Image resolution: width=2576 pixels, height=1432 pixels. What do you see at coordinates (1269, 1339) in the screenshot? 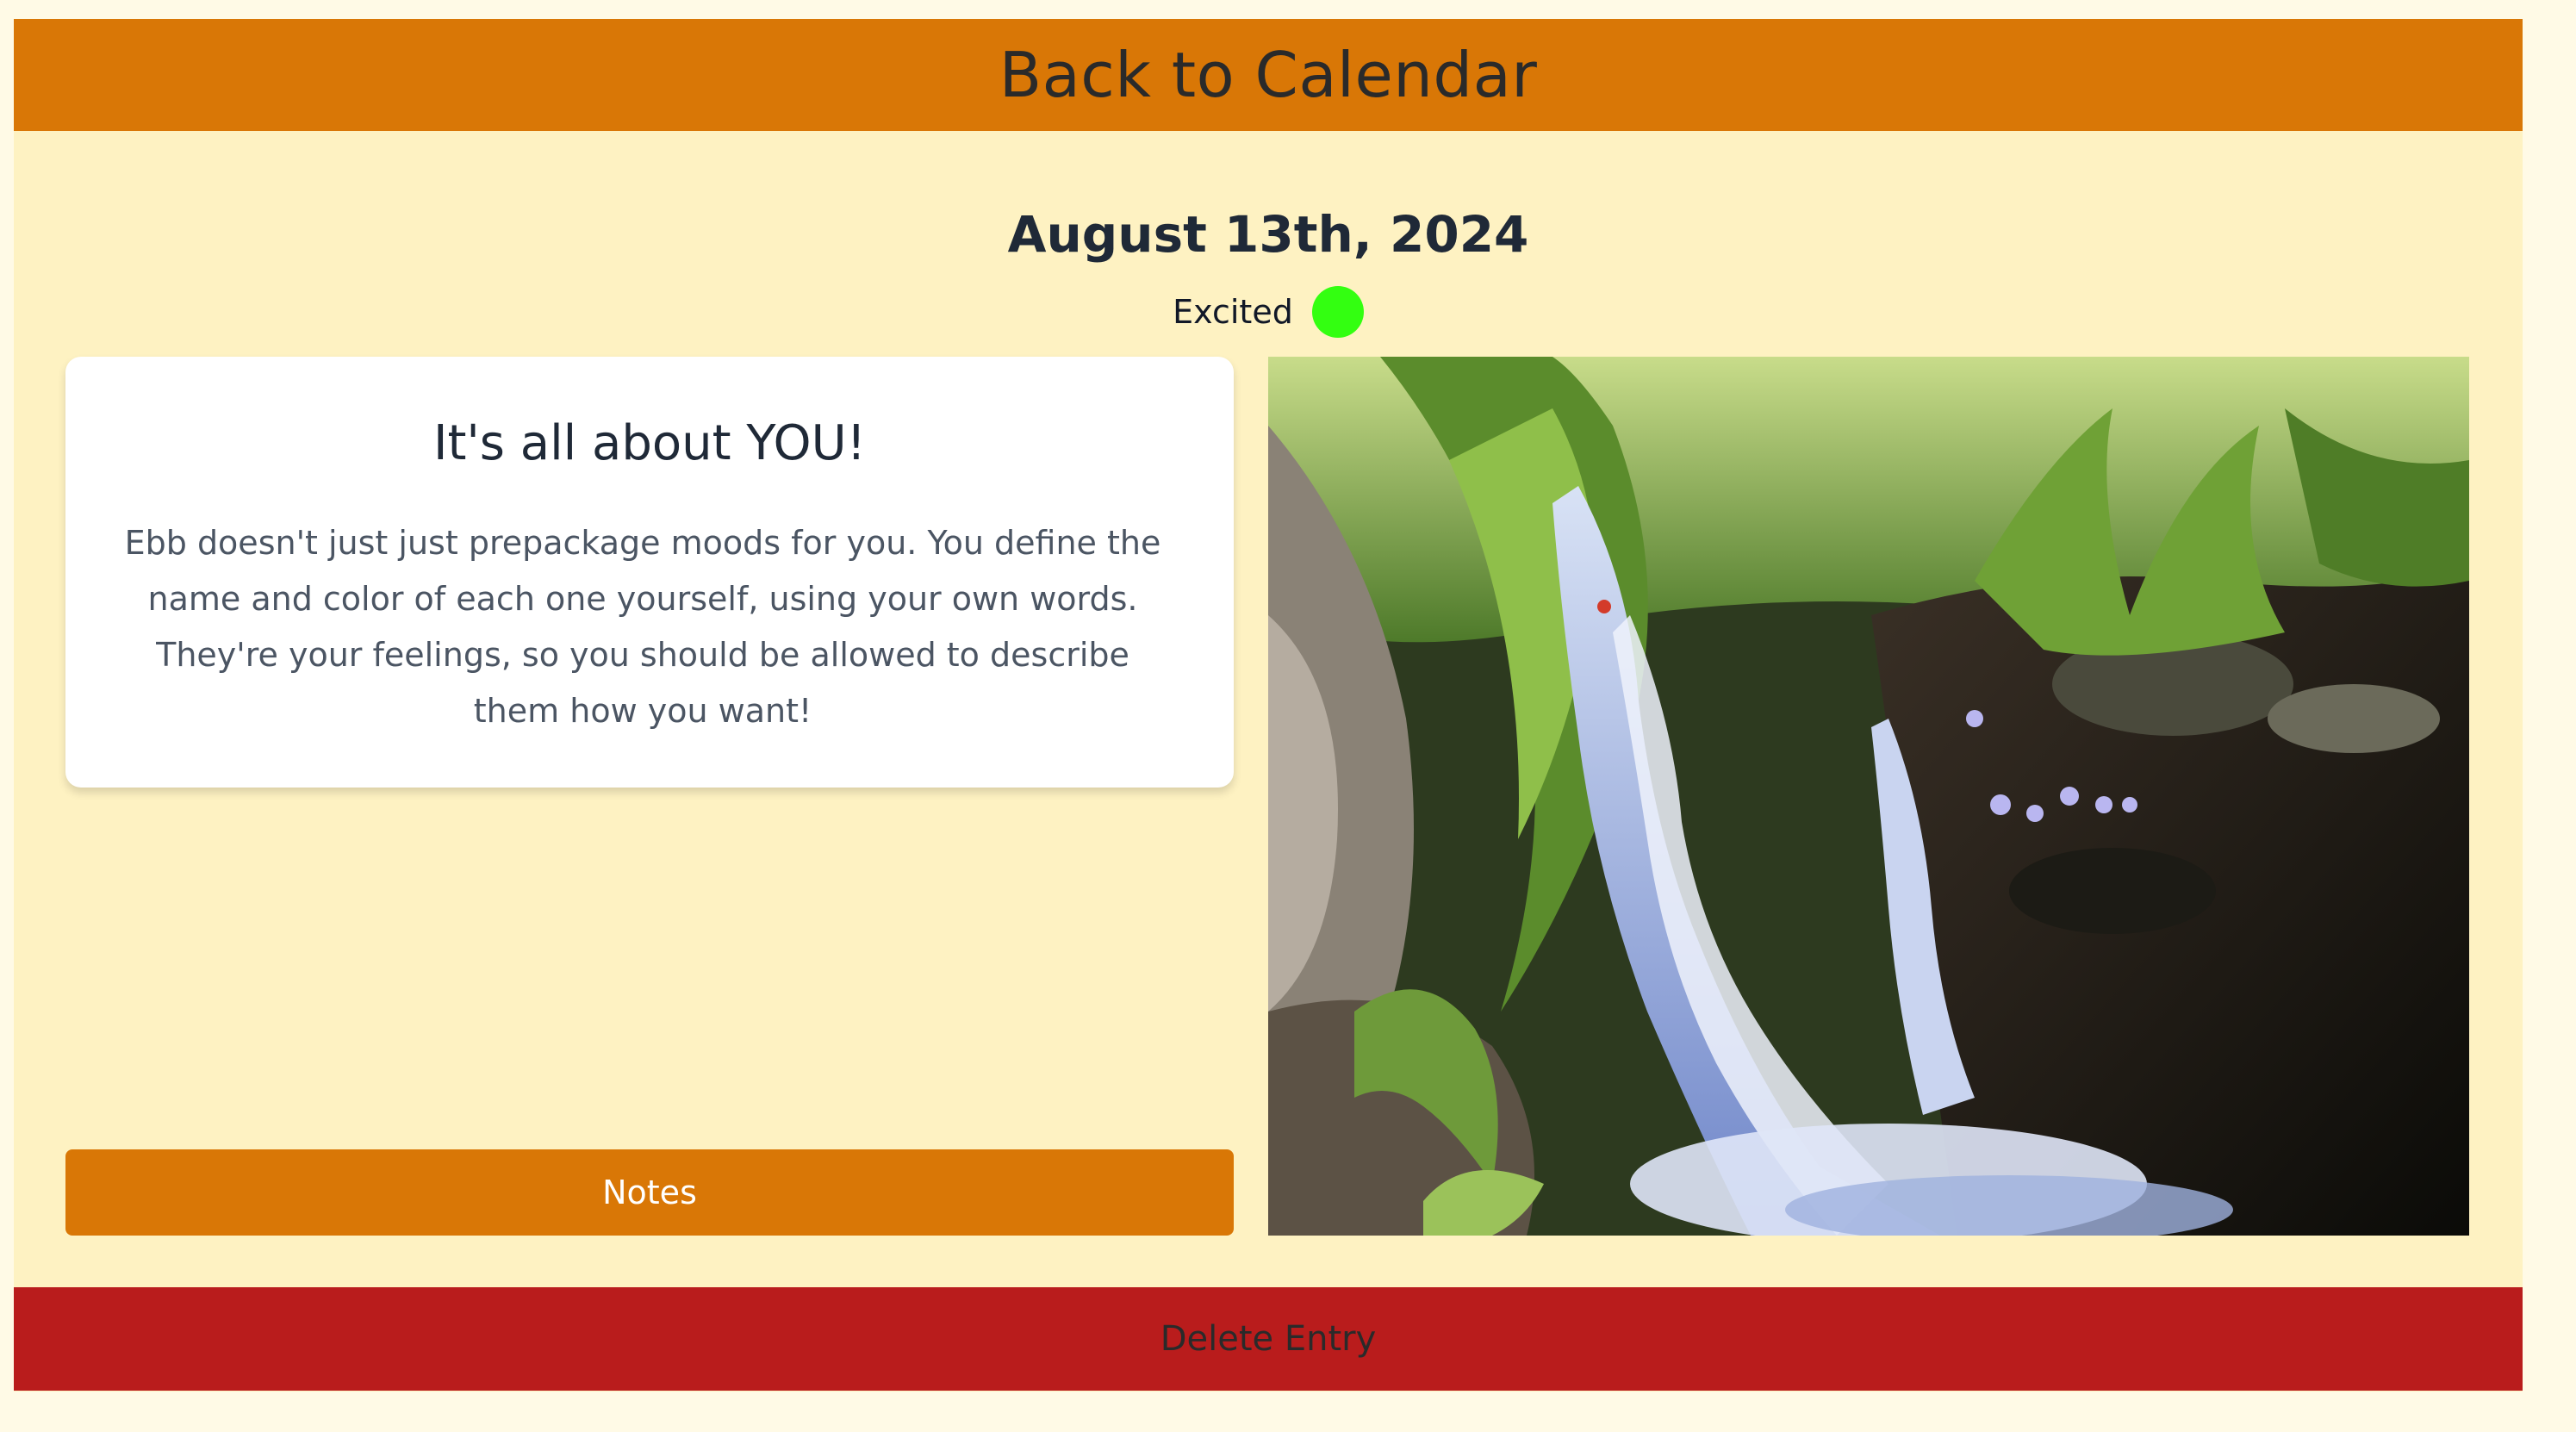
I see `delete-entry-button: Delete Entry` at bounding box center [1269, 1339].